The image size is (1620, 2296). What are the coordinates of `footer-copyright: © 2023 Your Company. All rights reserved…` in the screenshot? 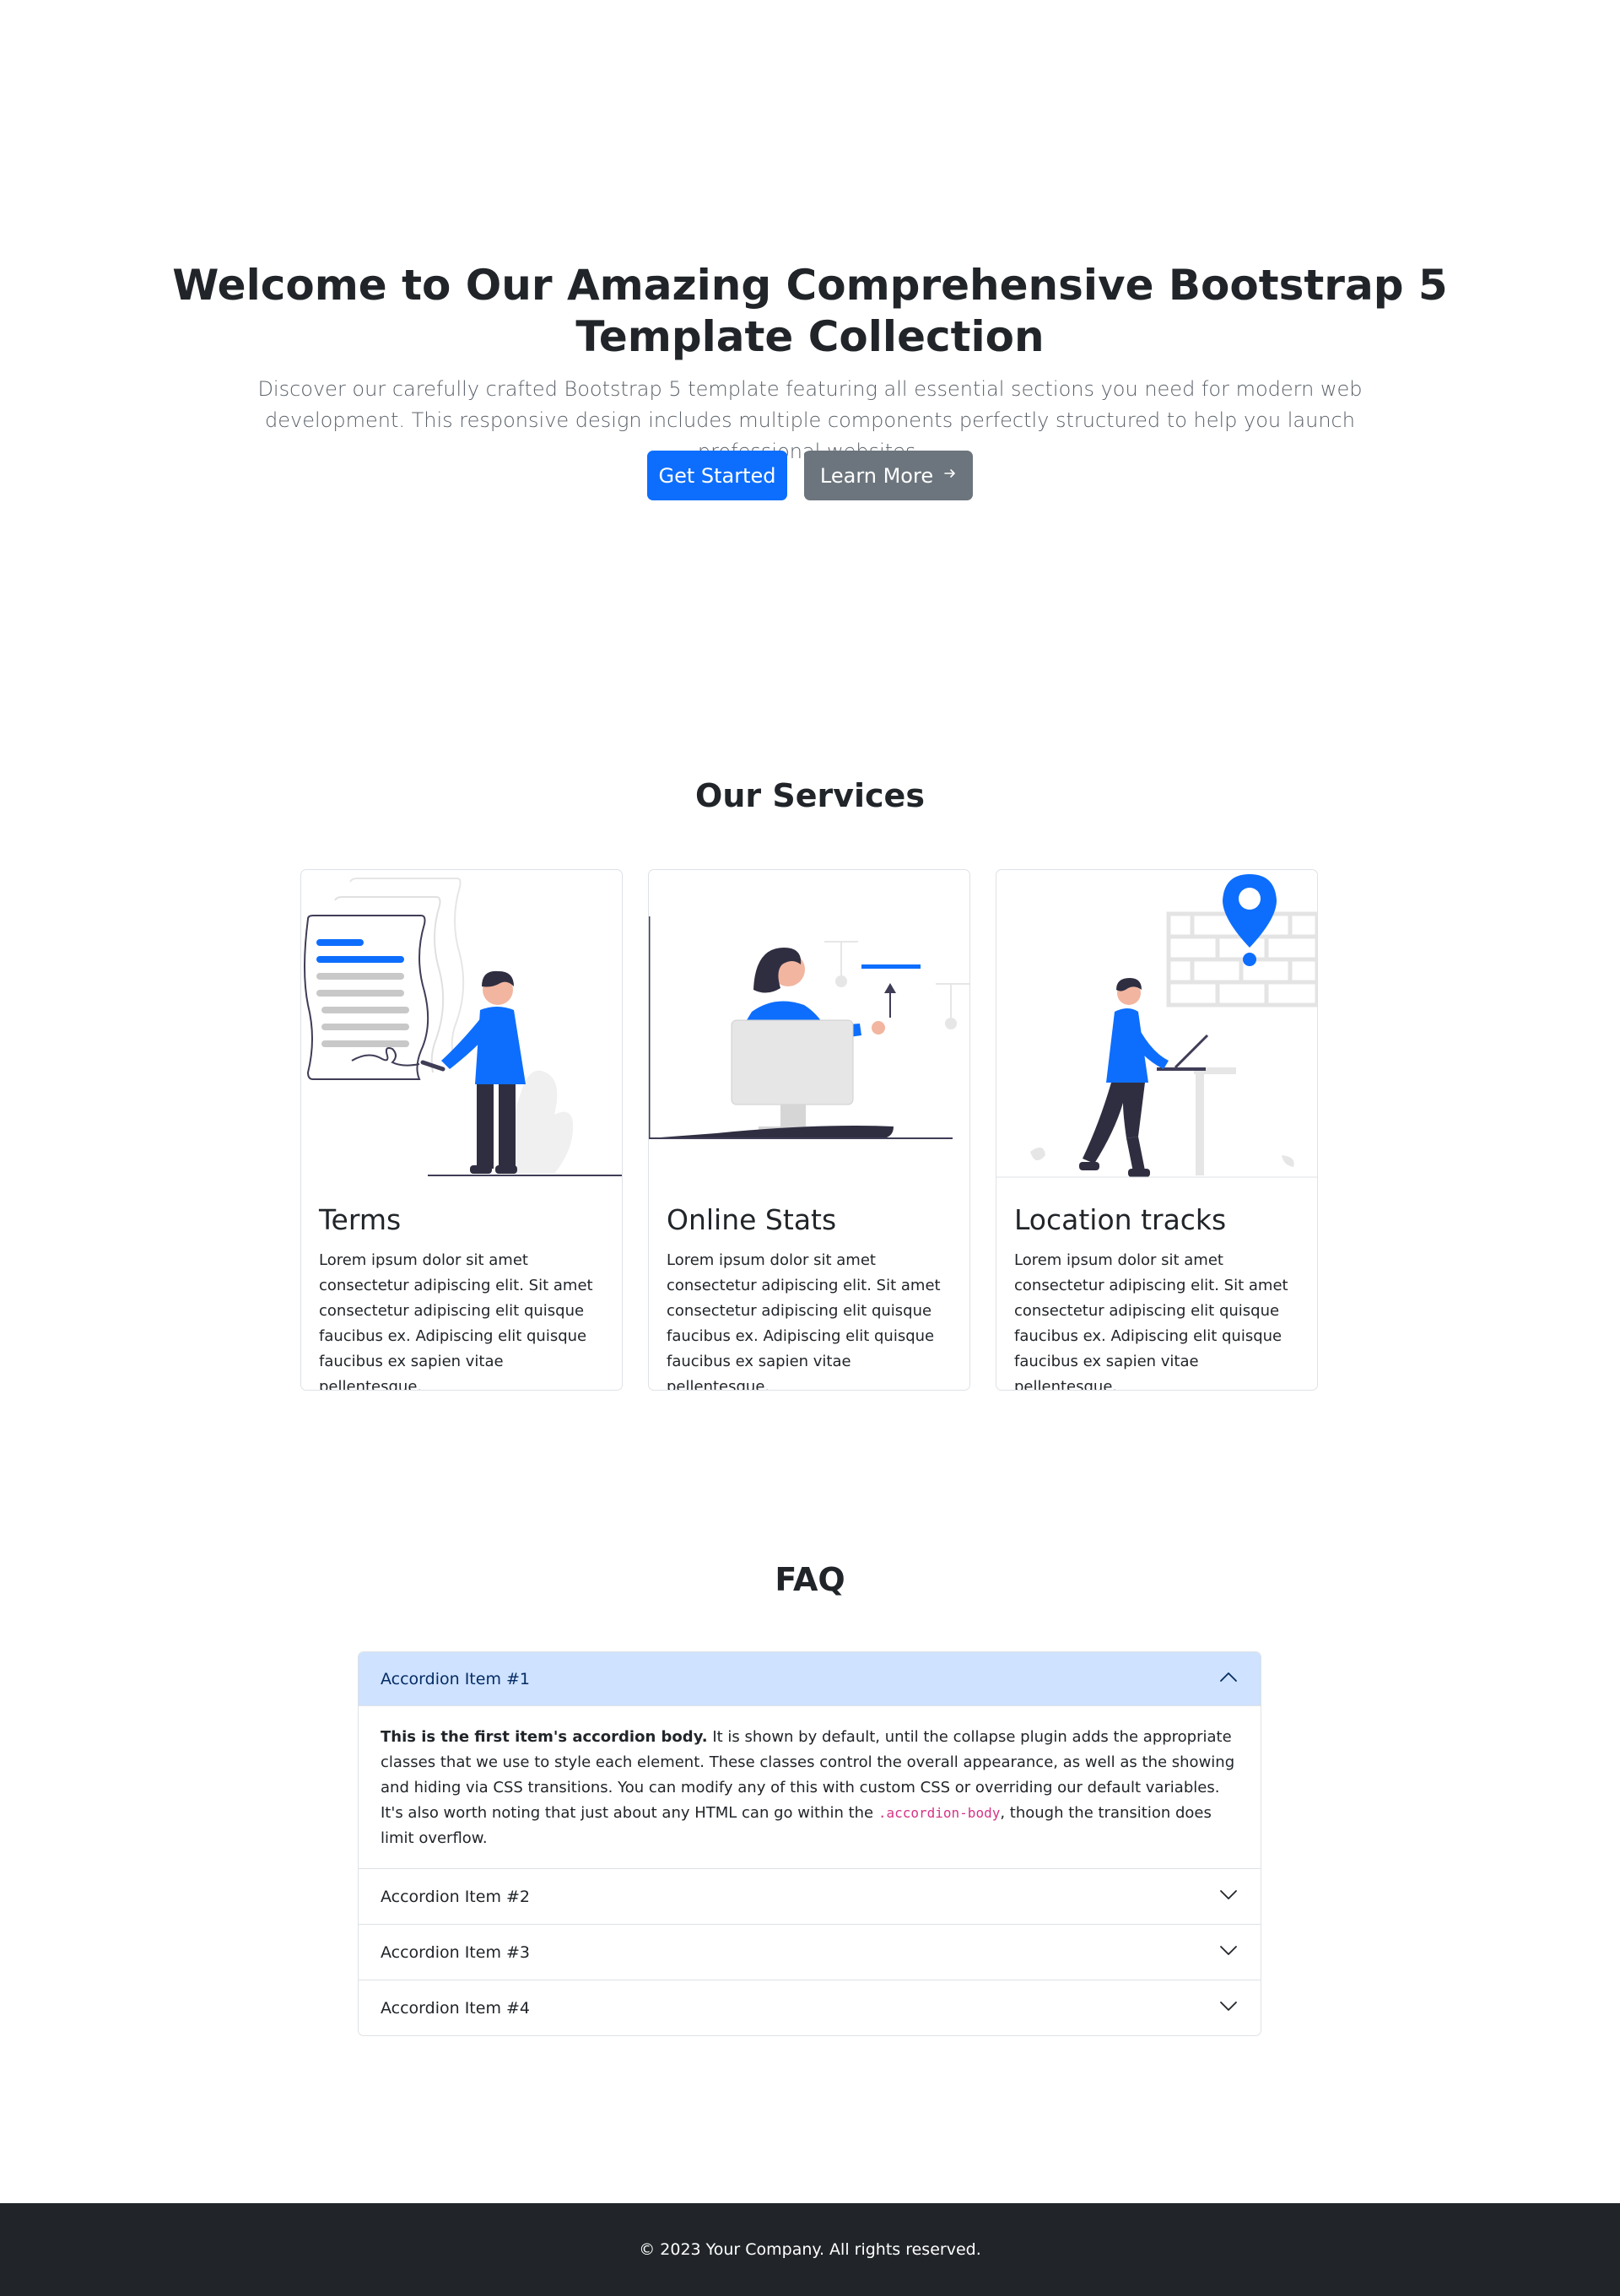 It's located at (810, 2249).